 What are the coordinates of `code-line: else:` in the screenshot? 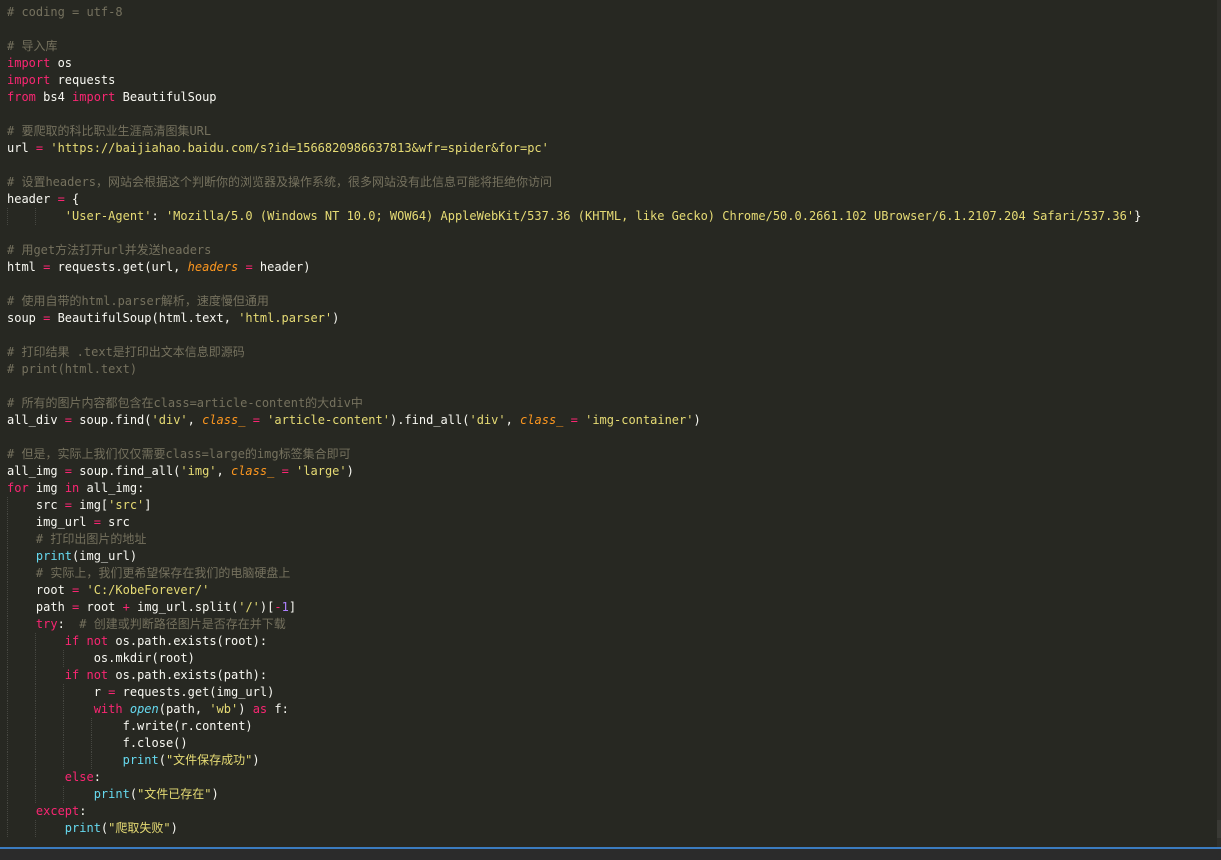 It's located at (54, 777).